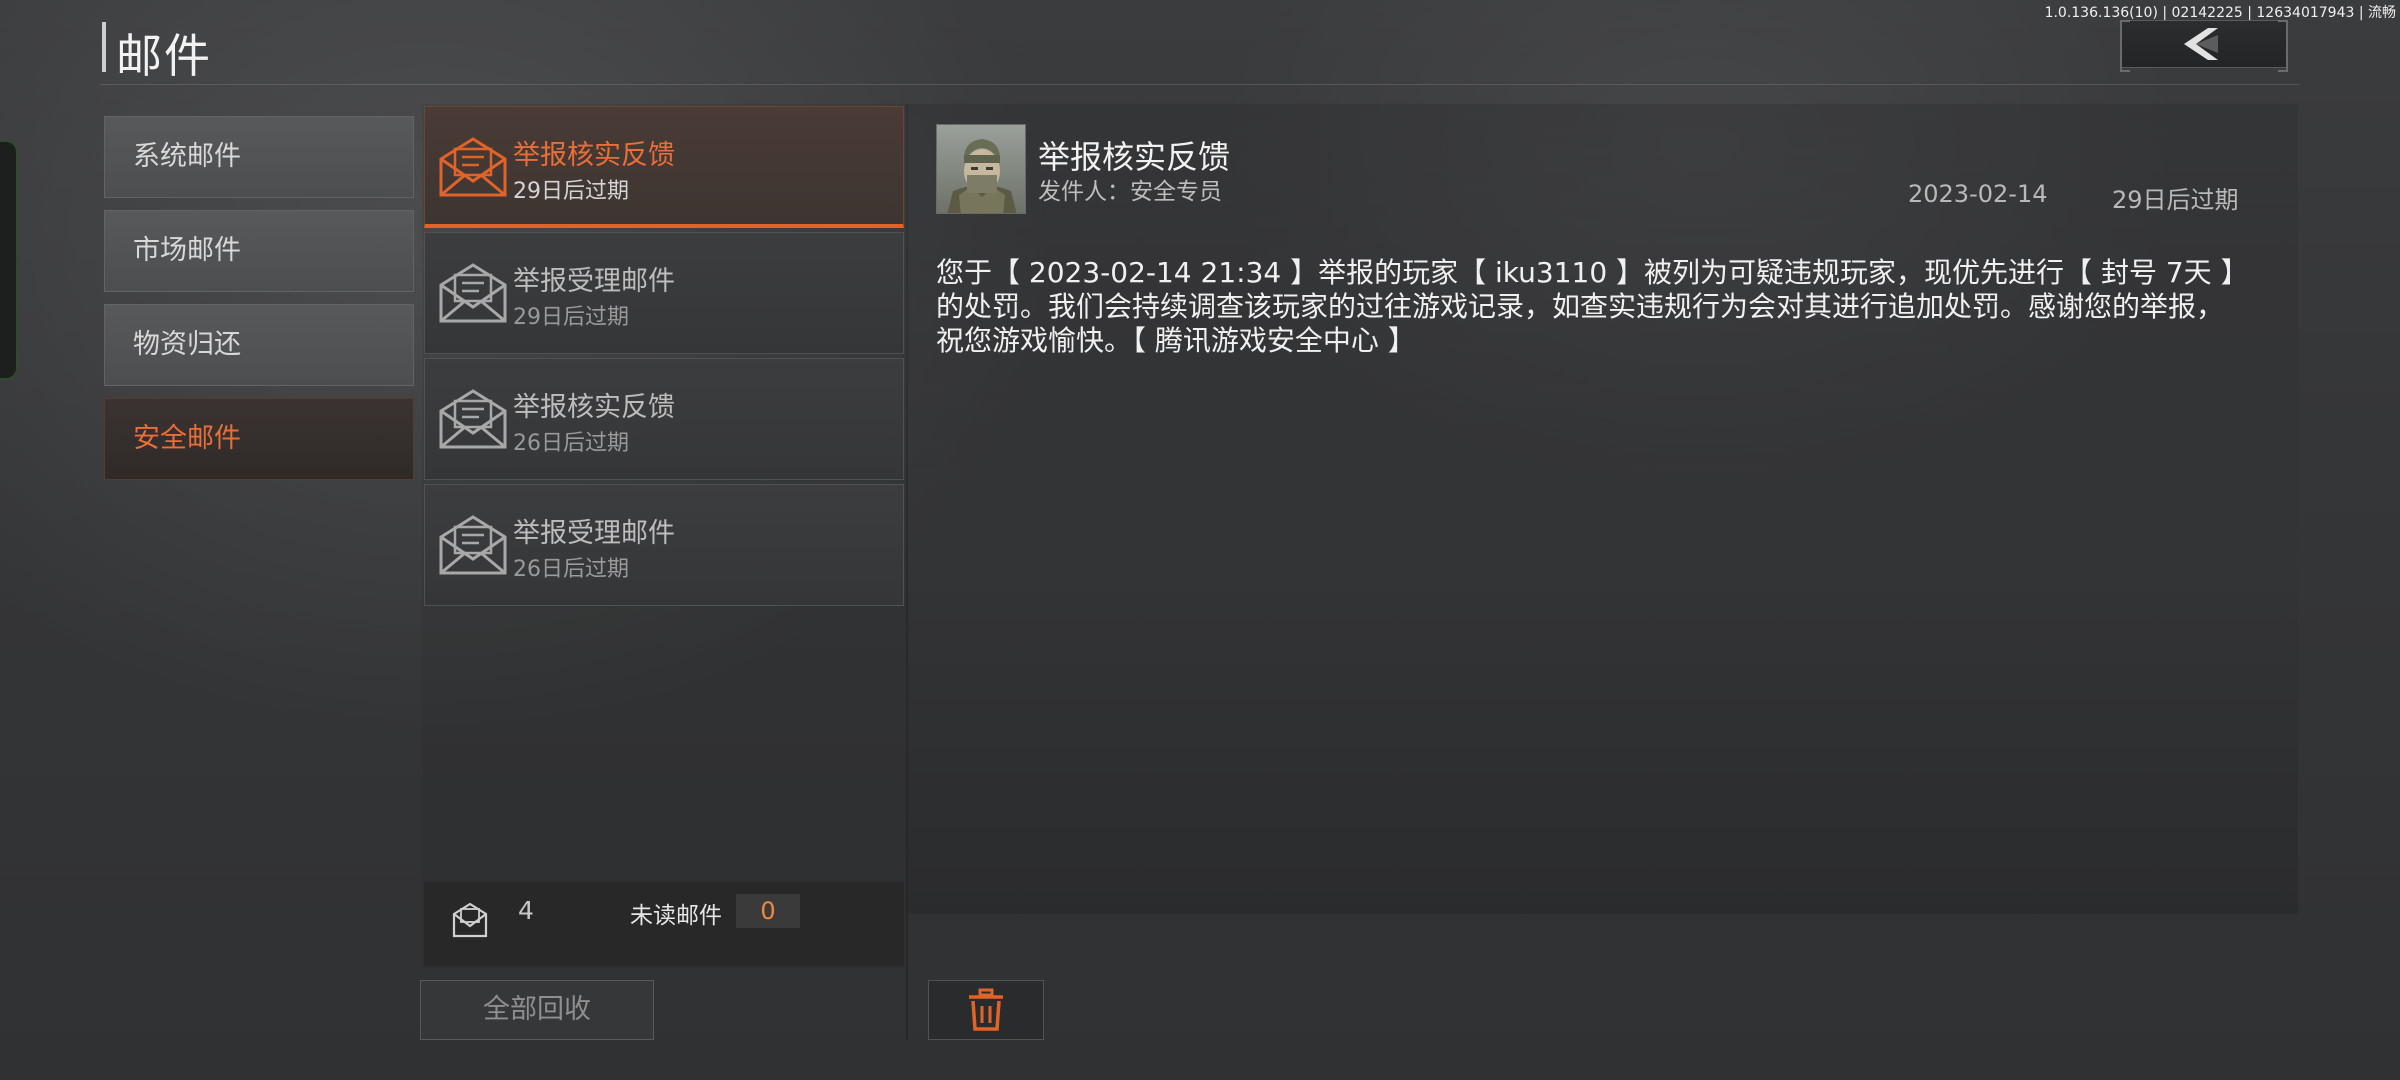 This screenshot has height=1080, width=2400. What do you see at coordinates (981, 169) in the screenshot?
I see `sender-avatar` at bounding box center [981, 169].